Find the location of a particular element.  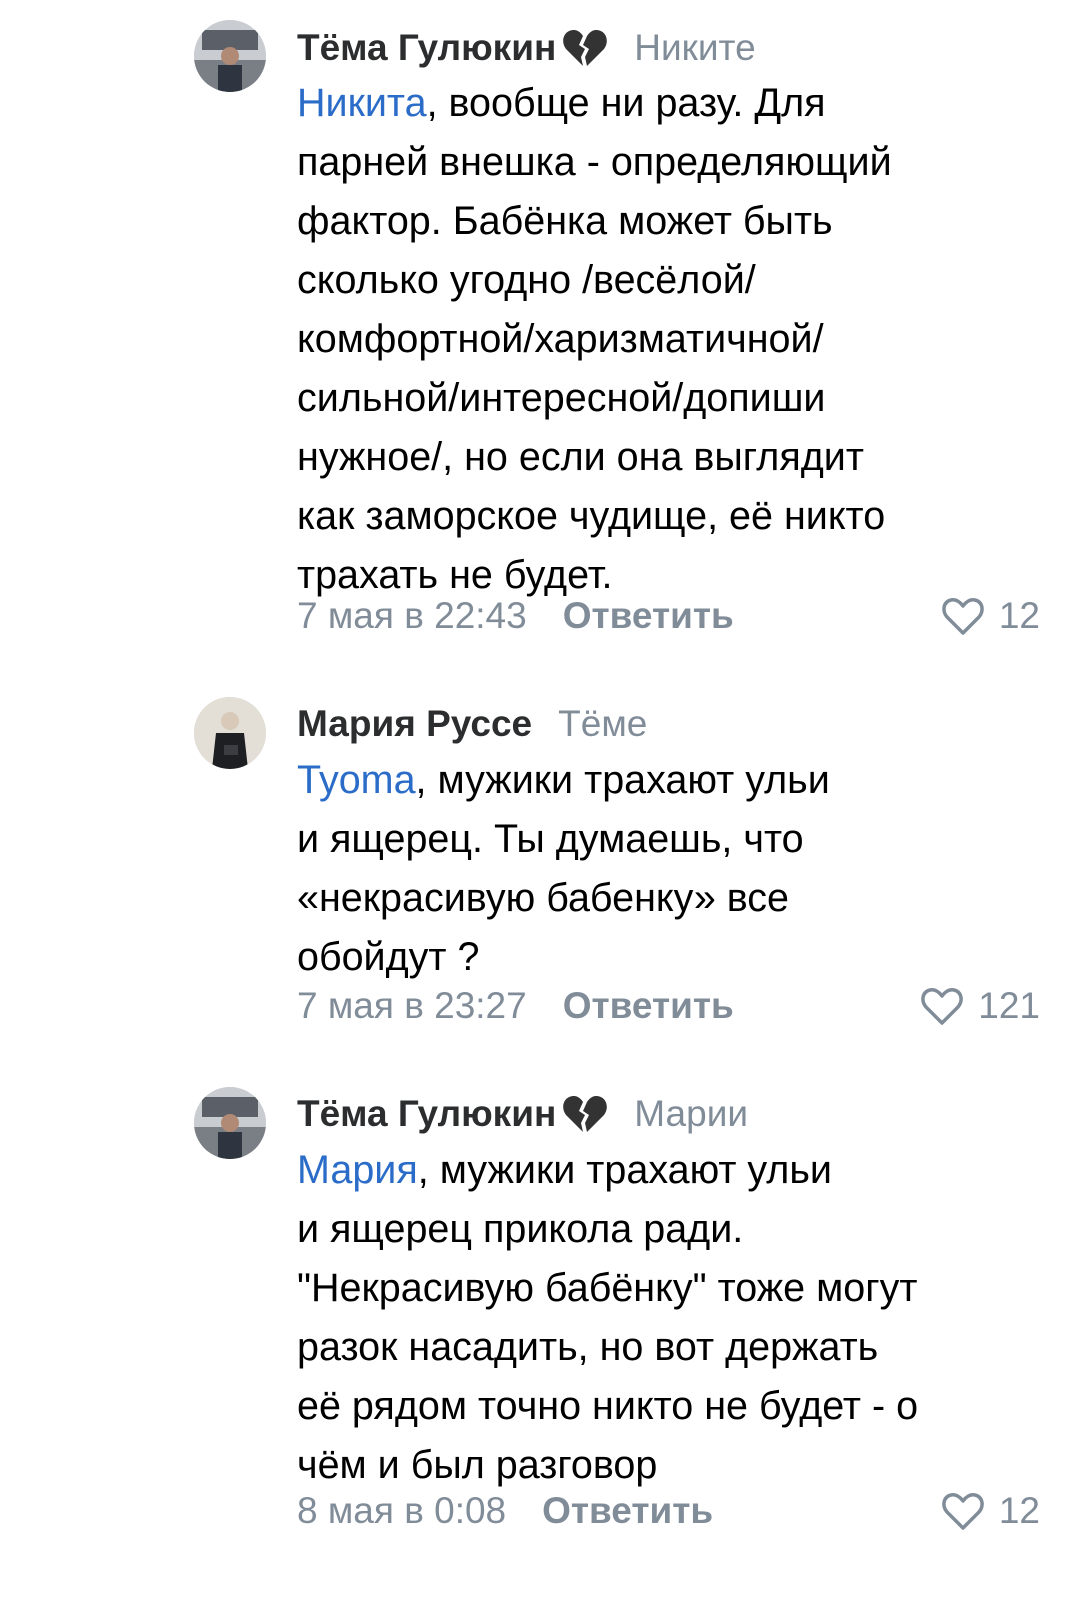

reply-to-name: Тёме is located at coordinates (602, 724).